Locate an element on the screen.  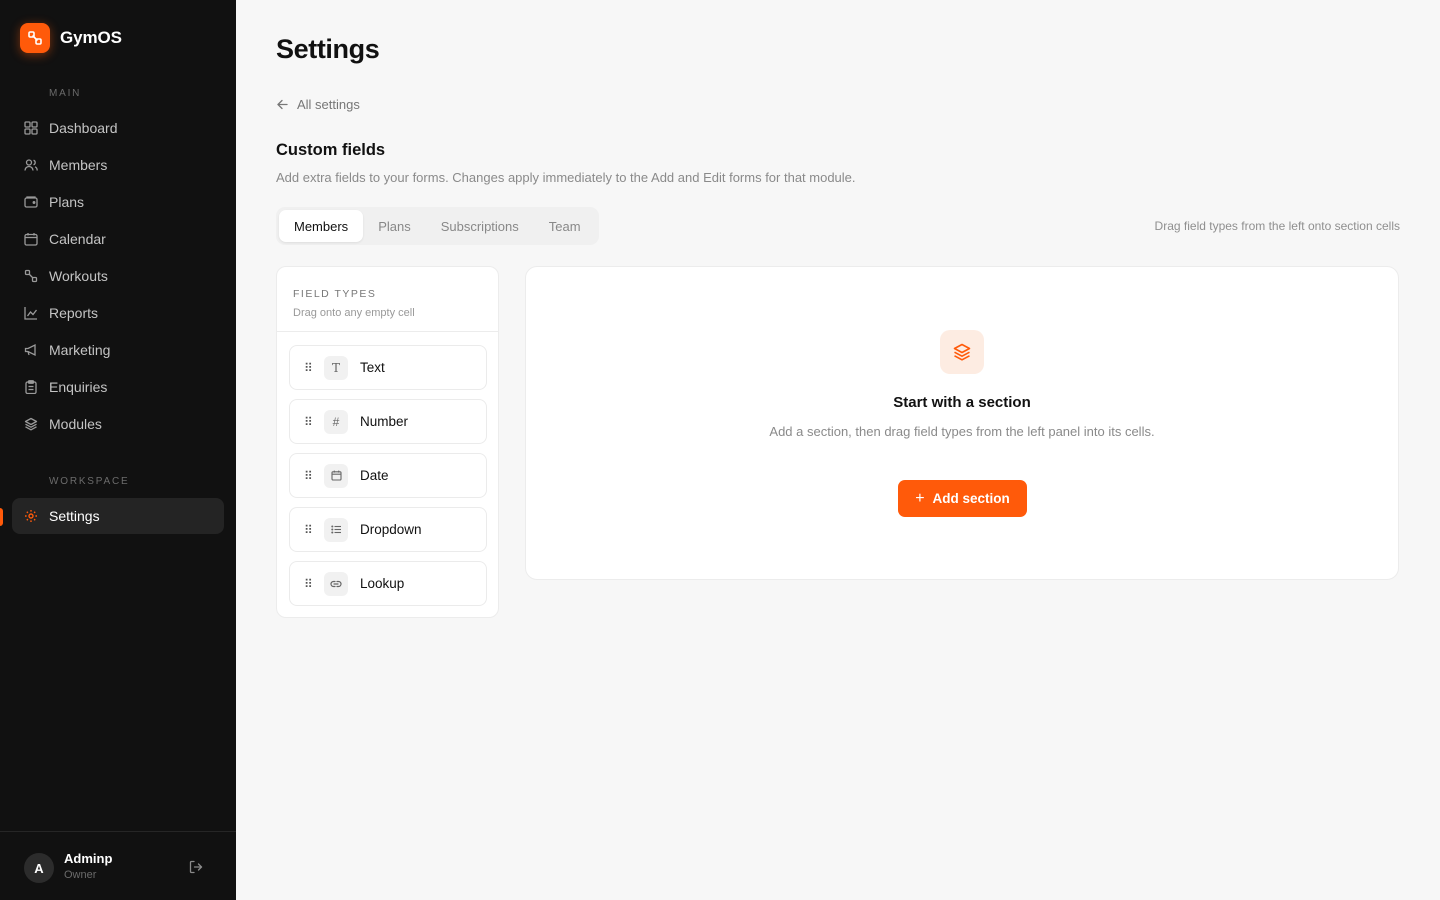
field-types-subtitle: Drag onto any empty cell is located at coordinates (354, 313).